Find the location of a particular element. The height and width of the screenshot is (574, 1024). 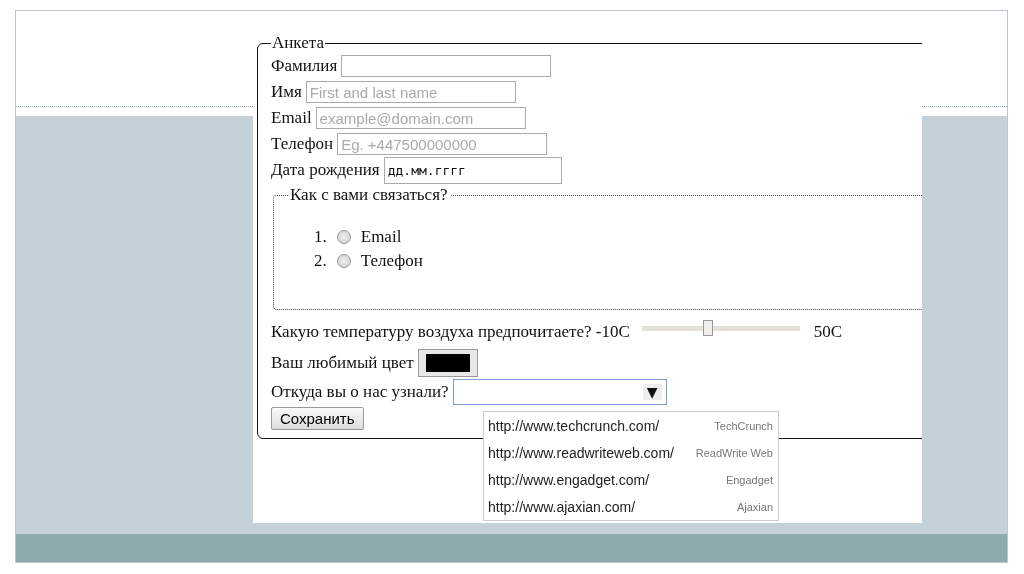

option-url: http://www.ajaxian.com/ is located at coordinates (562, 506).